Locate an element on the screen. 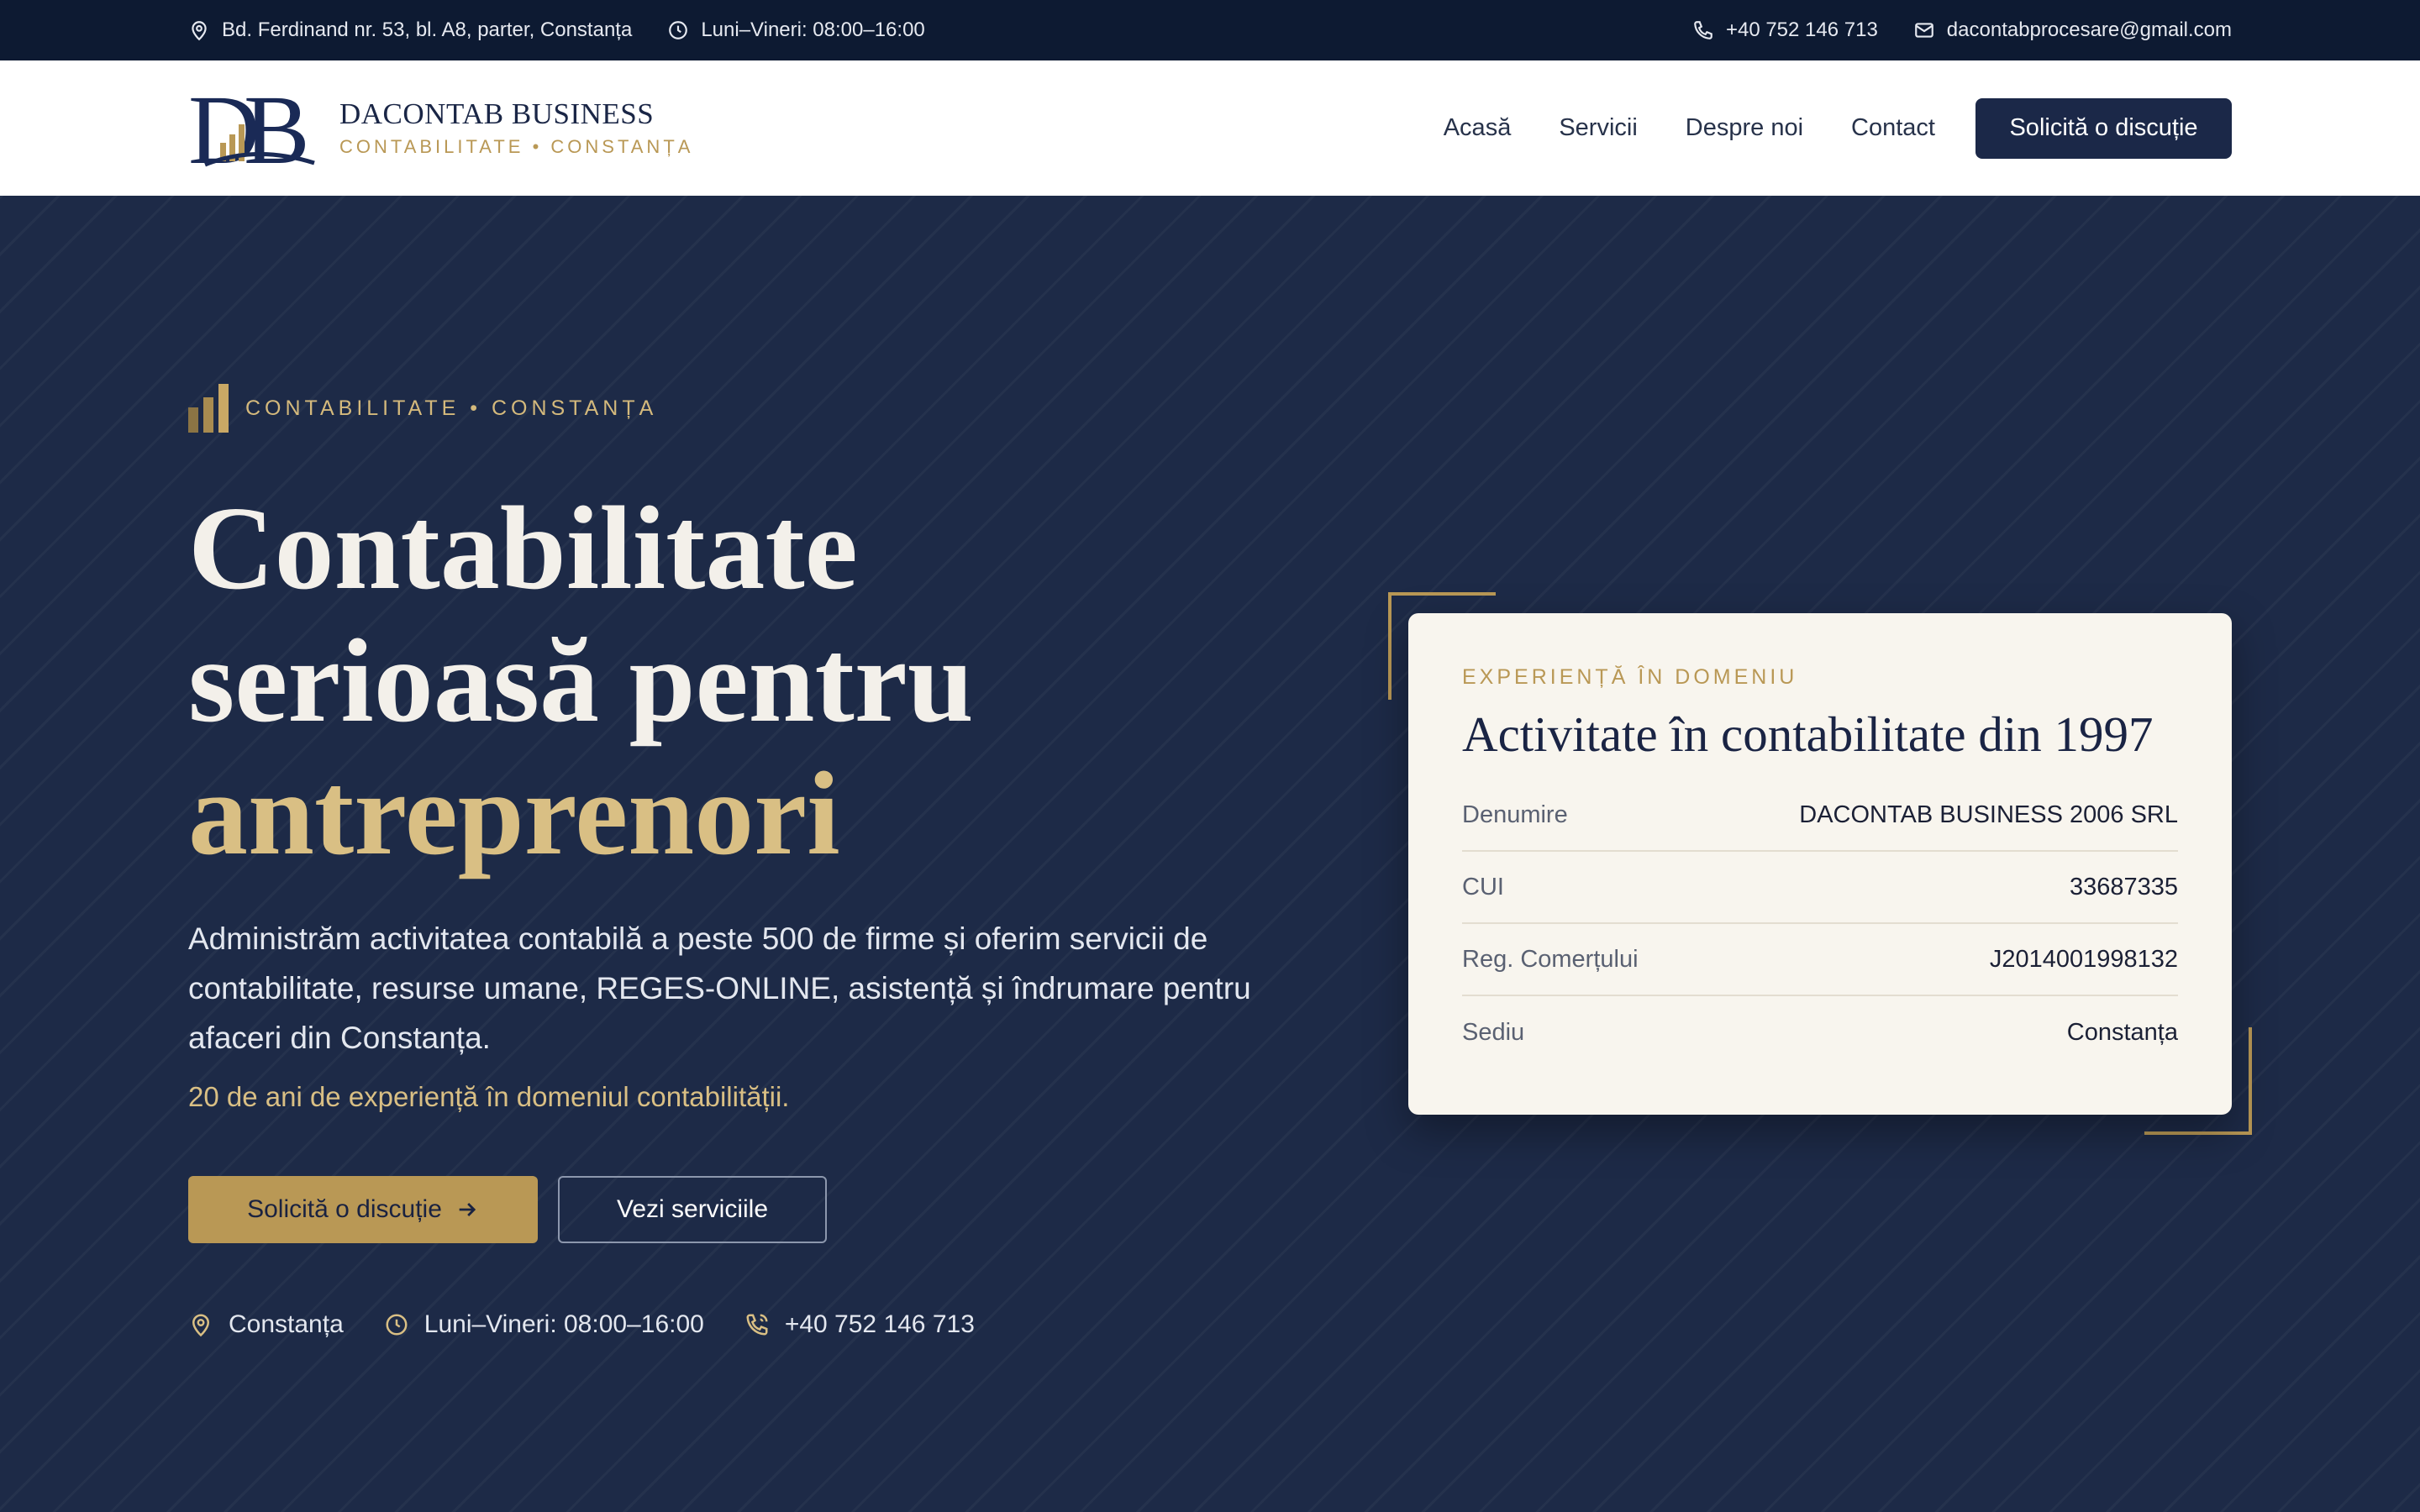 This screenshot has width=2420, height=1512. topbar-phone-text: +40 752 146 713 is located at coordinates (1802, 30).